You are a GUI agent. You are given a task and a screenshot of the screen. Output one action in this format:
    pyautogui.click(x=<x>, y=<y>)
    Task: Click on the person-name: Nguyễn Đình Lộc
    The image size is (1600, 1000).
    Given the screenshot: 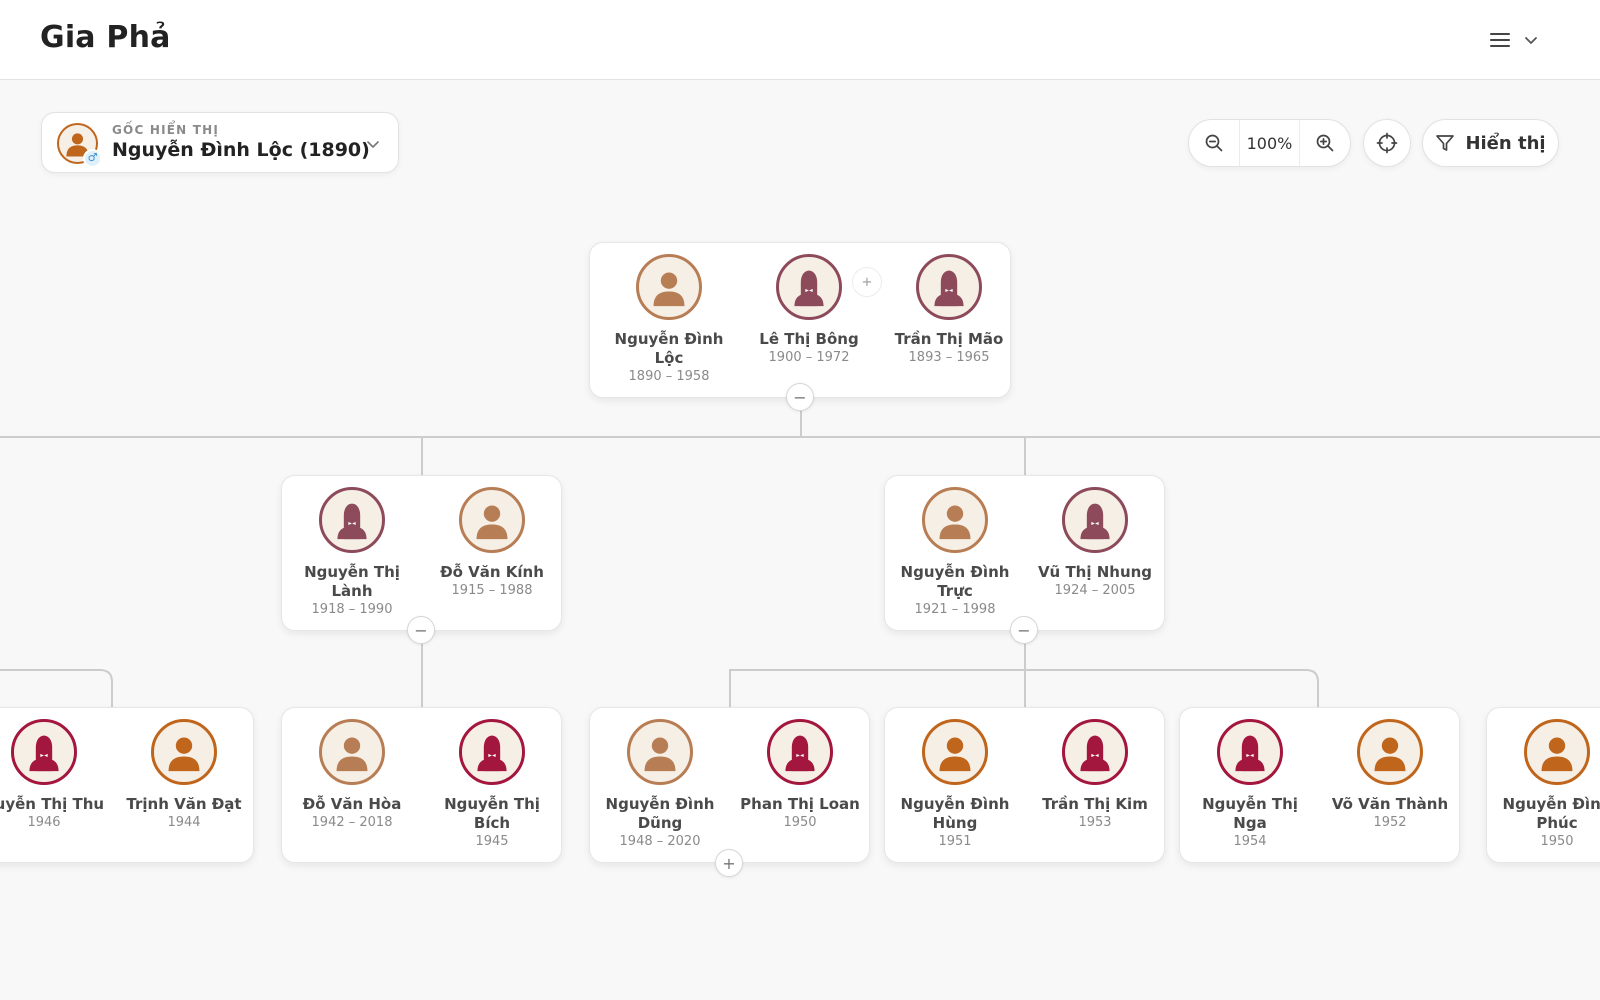 What is the action you would take?
    pyautogui.click(x=669, y=348)
    